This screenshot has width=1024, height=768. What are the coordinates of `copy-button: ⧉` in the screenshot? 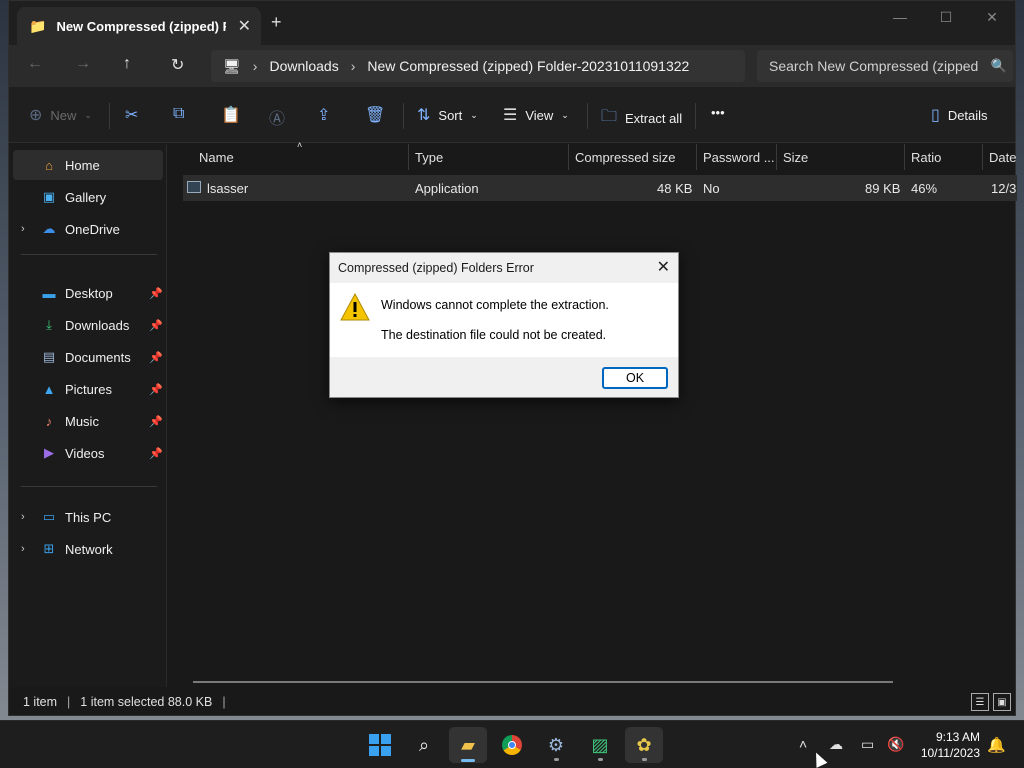 It's located at (178, 114).